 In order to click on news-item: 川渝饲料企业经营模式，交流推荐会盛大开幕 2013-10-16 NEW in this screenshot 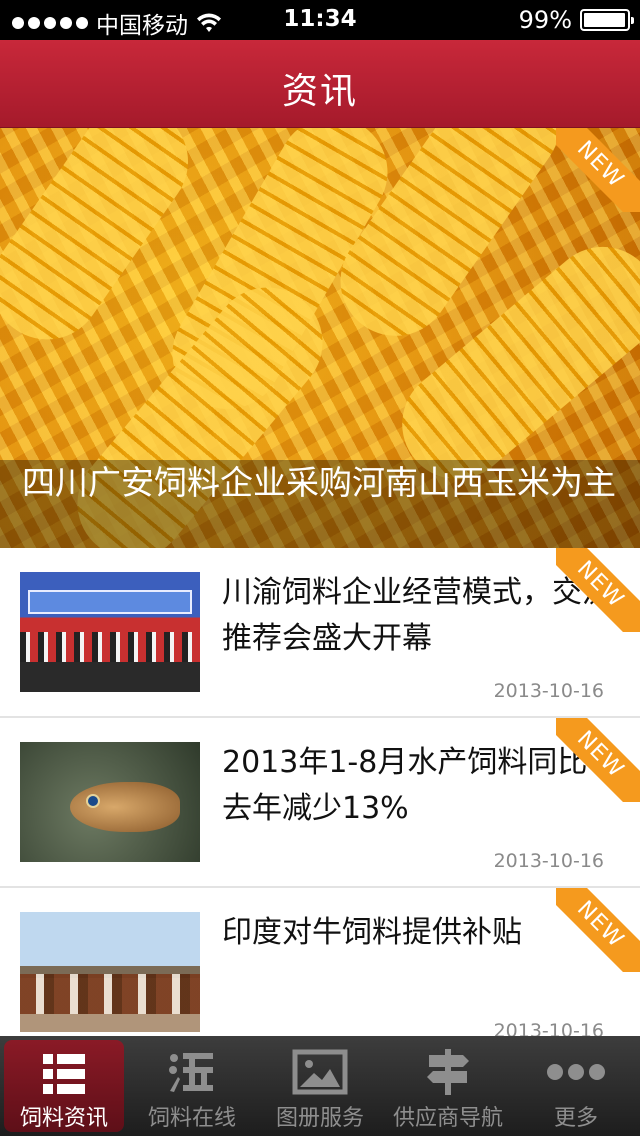, I will do `click(320, 633)`.